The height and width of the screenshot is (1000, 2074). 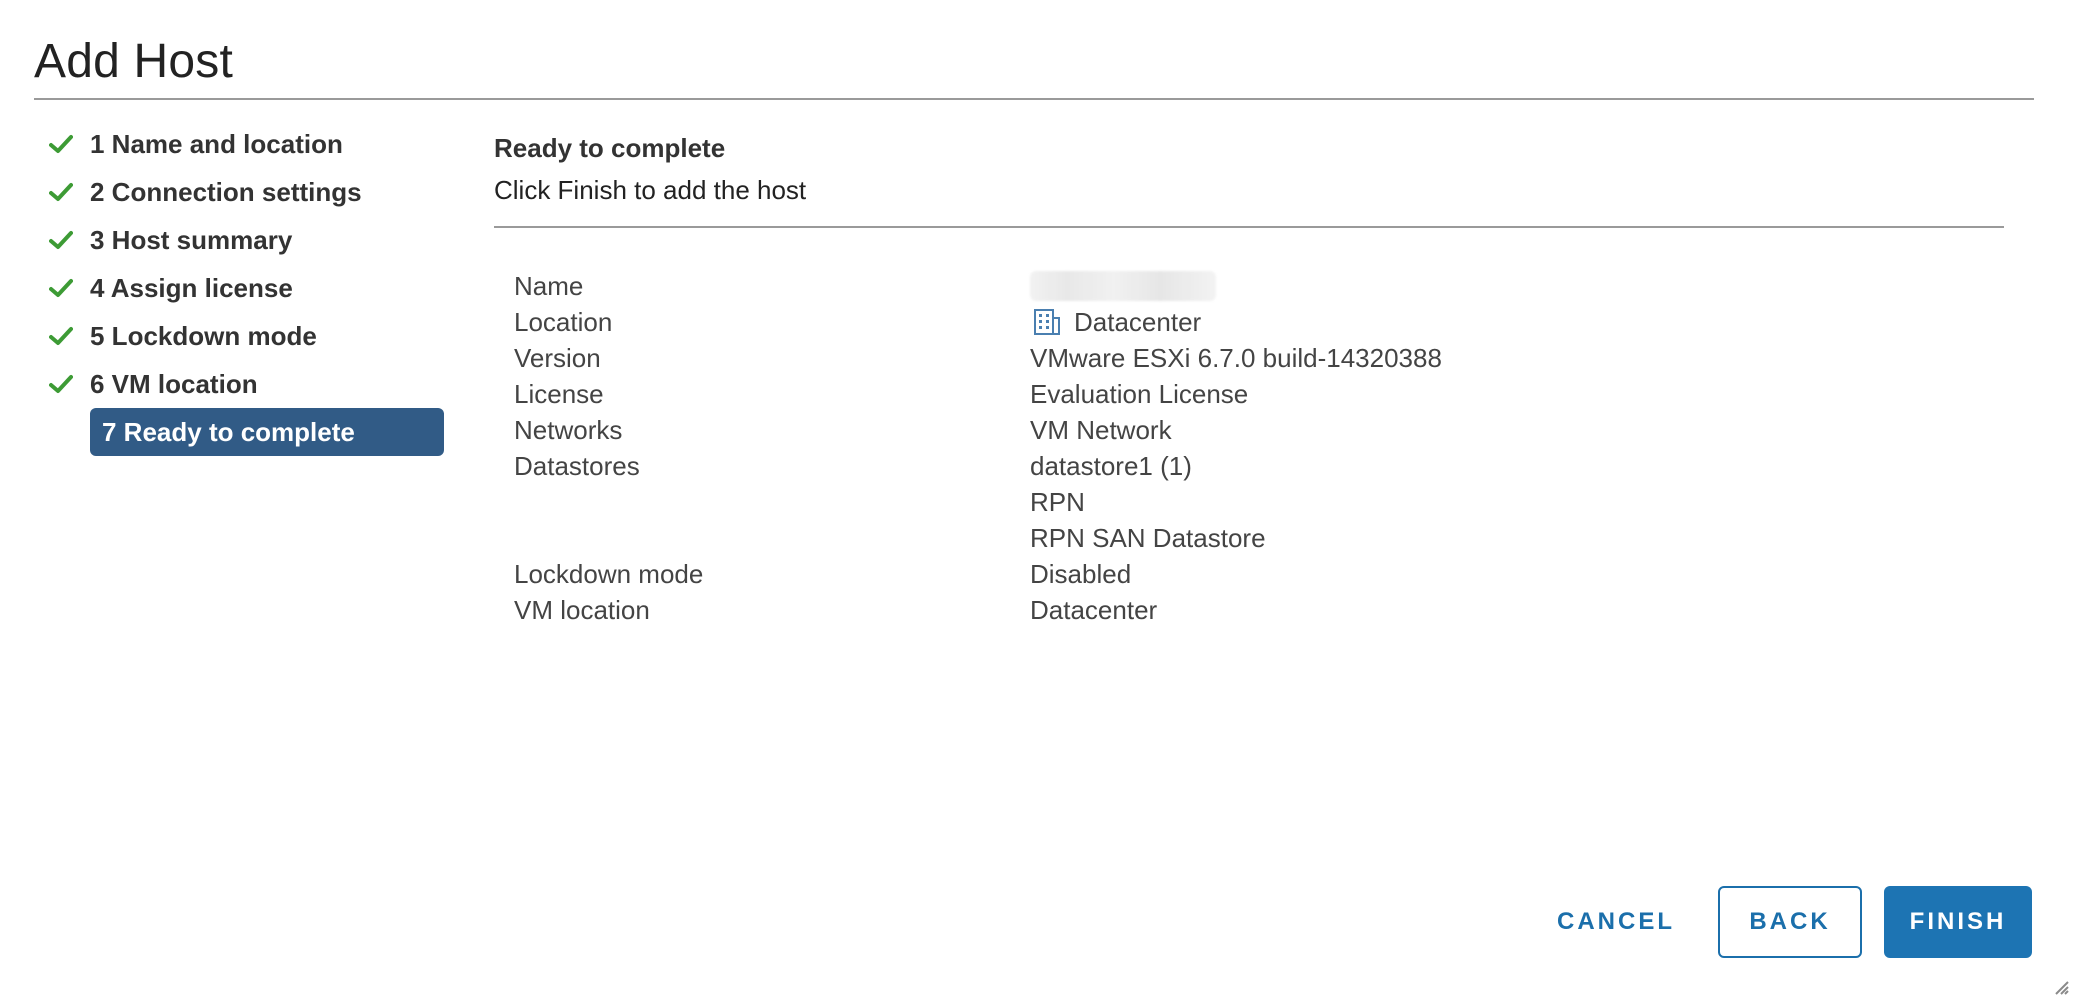 I want to click on detail-label: Datastores, so click(x=577, y=466).